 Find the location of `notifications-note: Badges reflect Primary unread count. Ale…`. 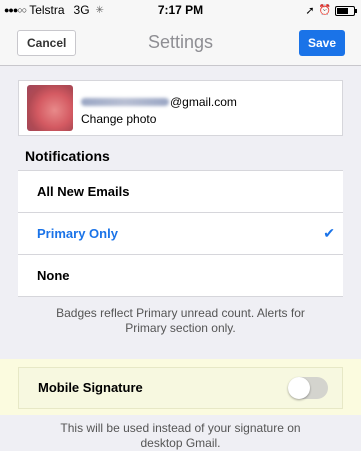

notifications-note: Badges reflect Primary unread count. Ale… is located at coordinates (180, 320).